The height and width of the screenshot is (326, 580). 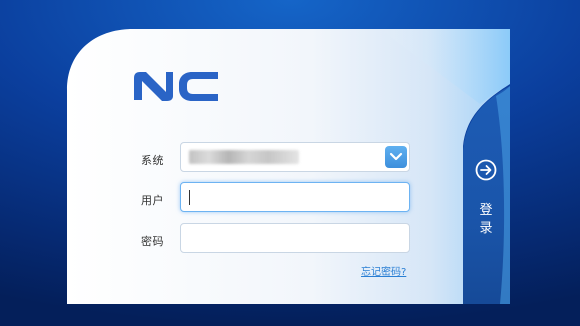 I want to click on password-field, so click(x=295, y=238).